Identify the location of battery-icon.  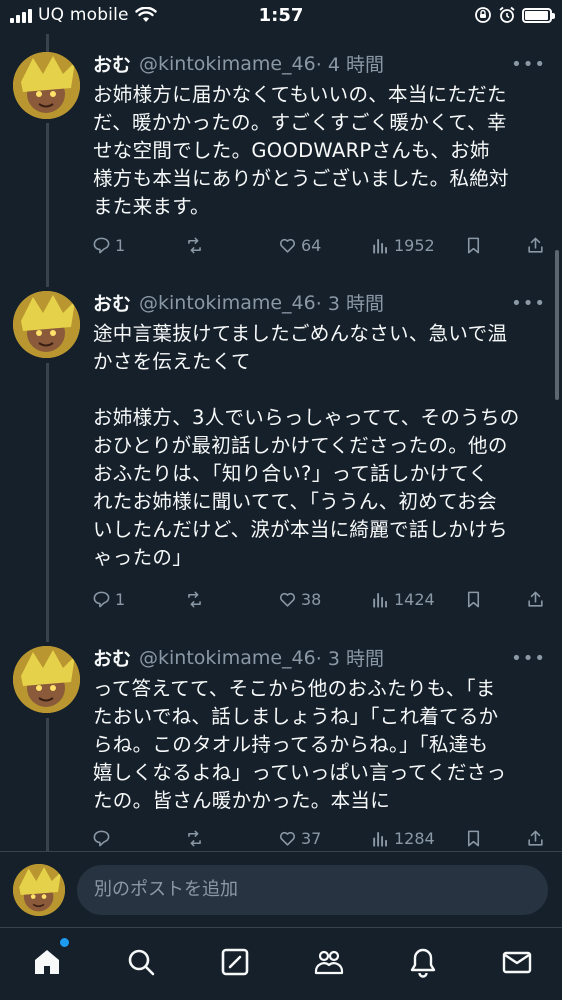
(538, 15).